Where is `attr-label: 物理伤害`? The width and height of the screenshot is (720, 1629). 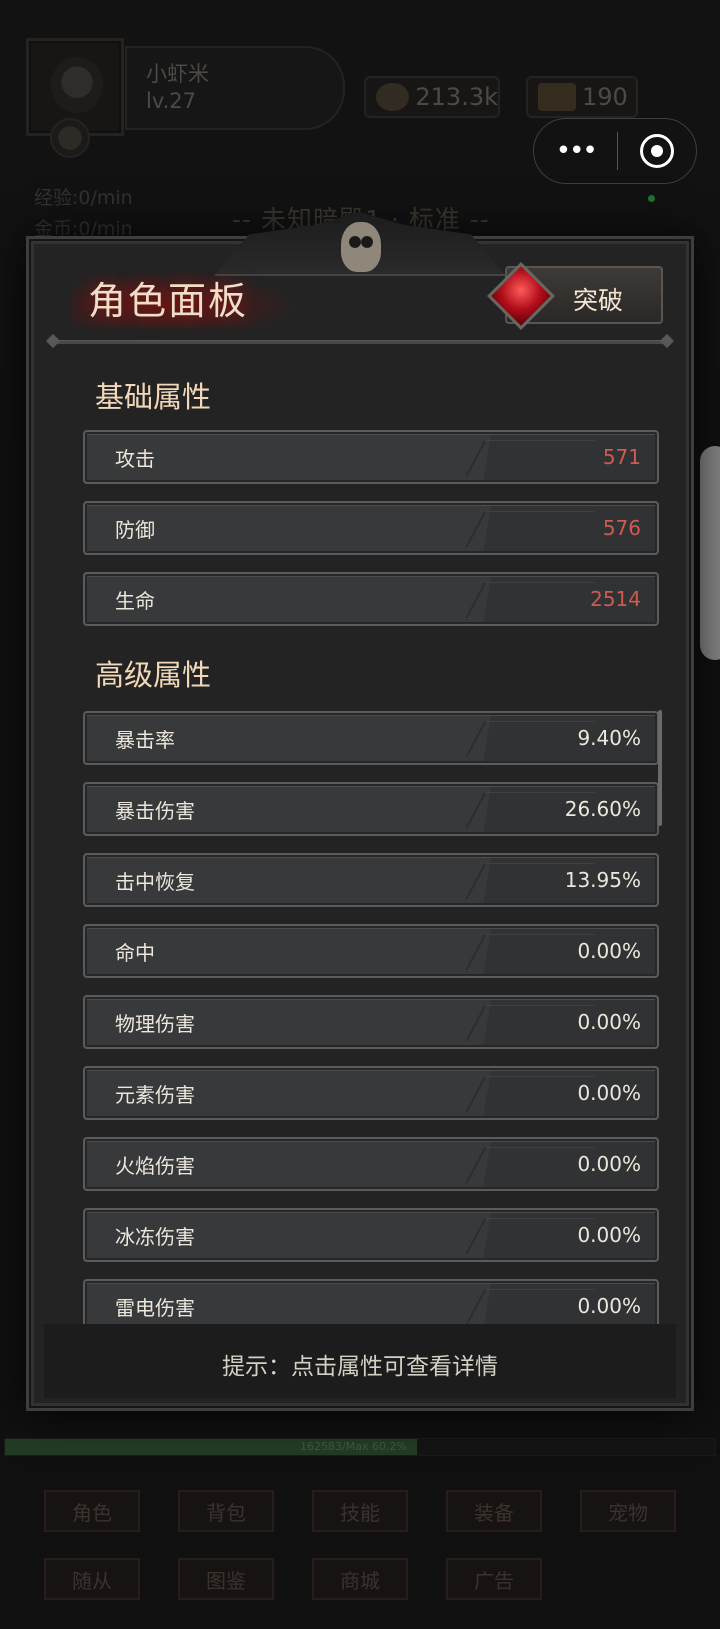
attr-label: 物理伤害 is located at coordinates (155, 1023).